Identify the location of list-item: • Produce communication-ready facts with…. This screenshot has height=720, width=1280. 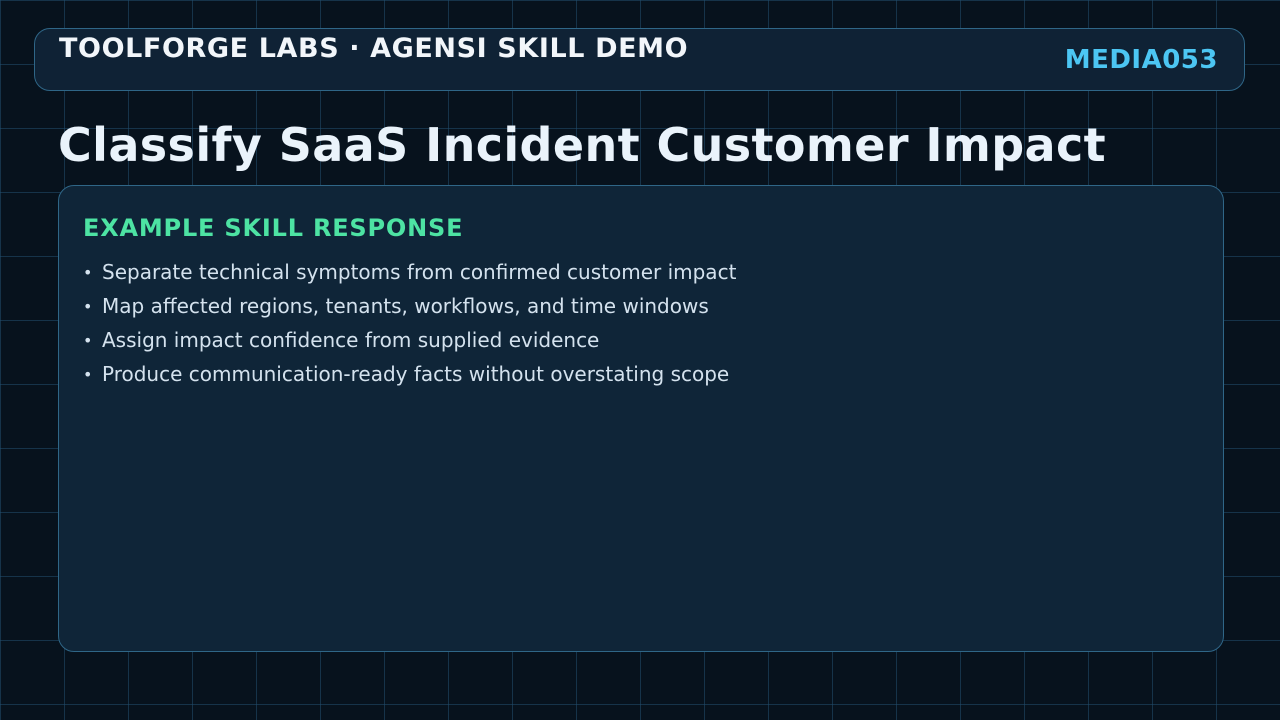
(409, 374).